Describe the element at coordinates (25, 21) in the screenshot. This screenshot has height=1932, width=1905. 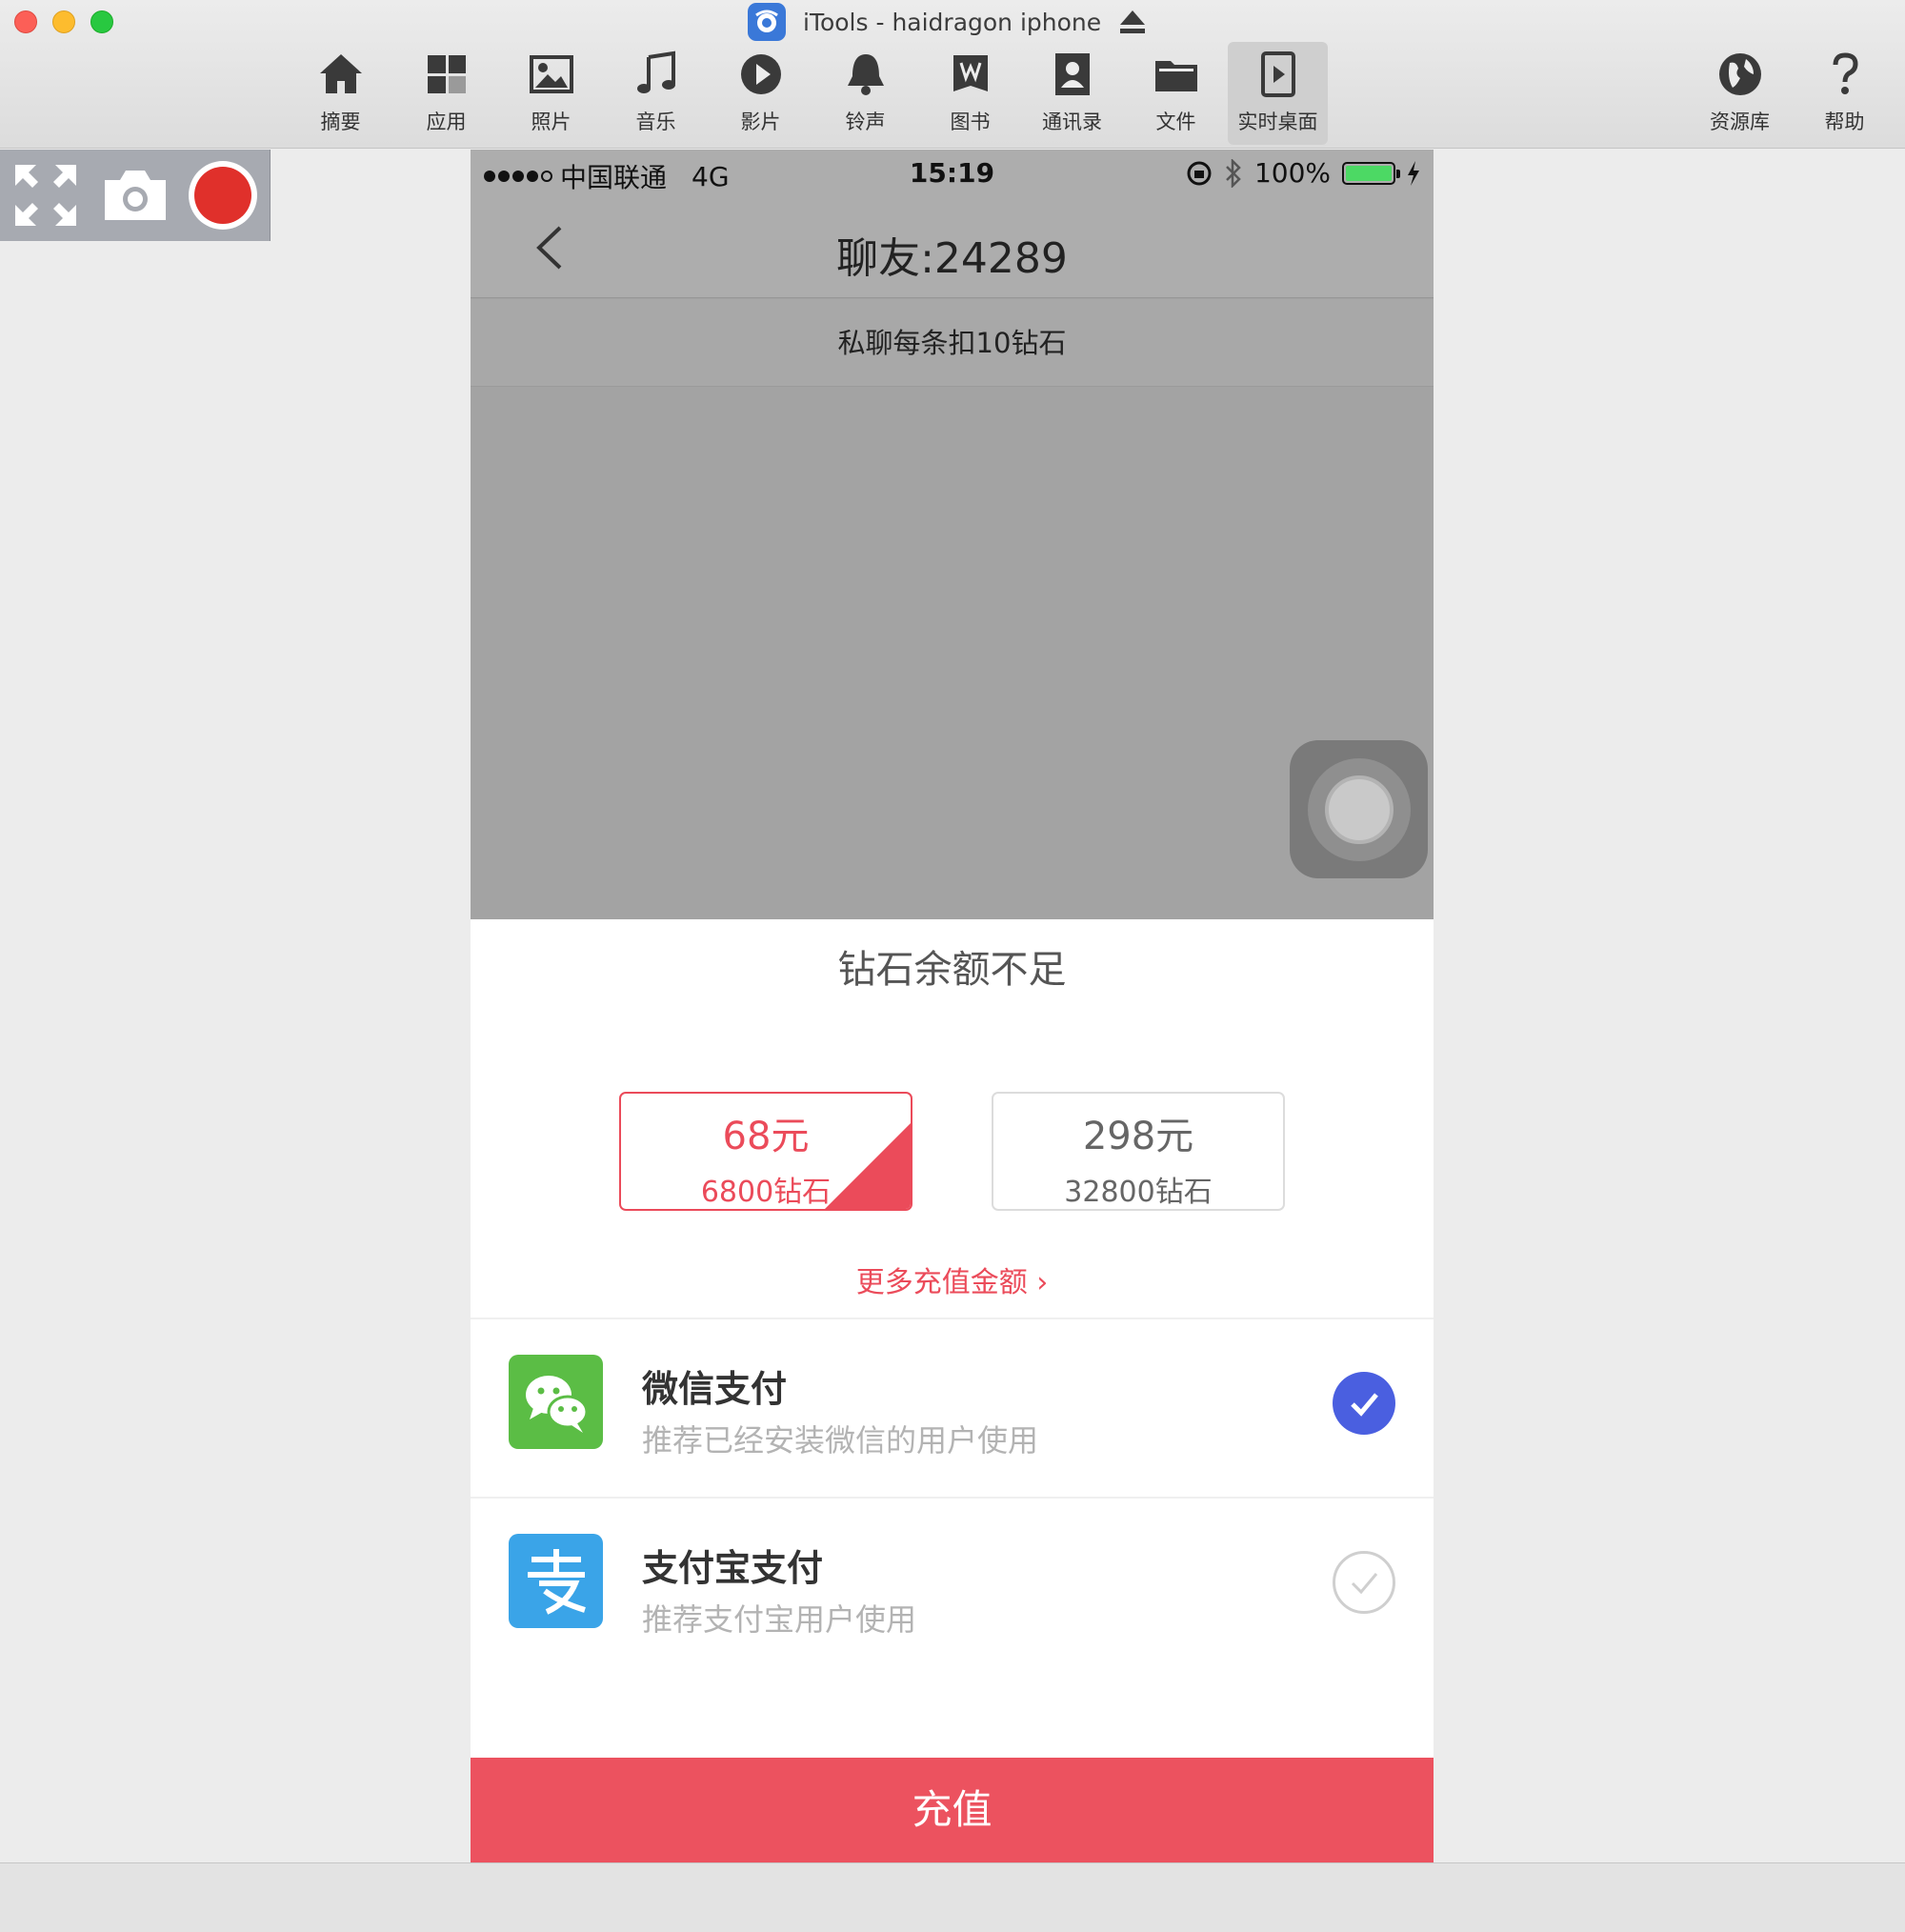
I see `close-window-button` at that location.